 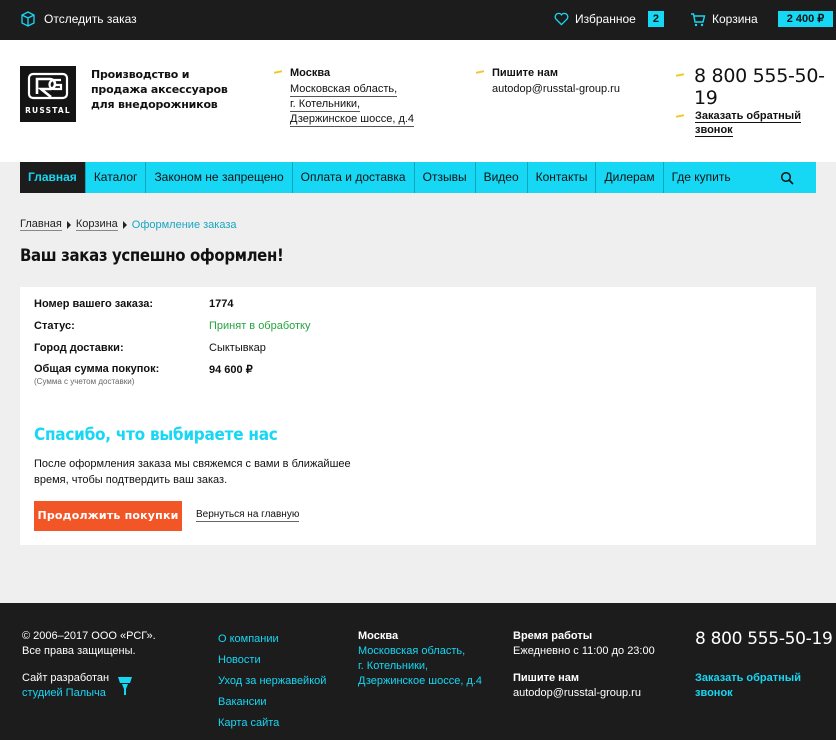 I want to click on nav-item-legal: Законом не запрещено, so click(x=219, y=177).